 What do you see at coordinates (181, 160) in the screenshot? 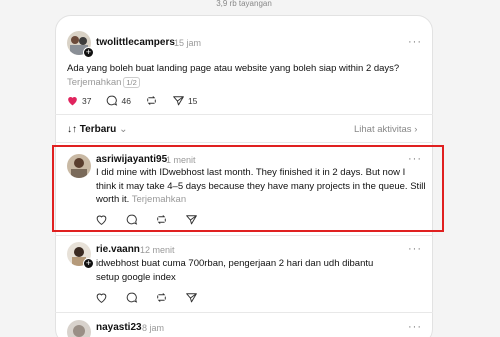
I see `reply-time: 1 menit` at bounding box center [181, 160].